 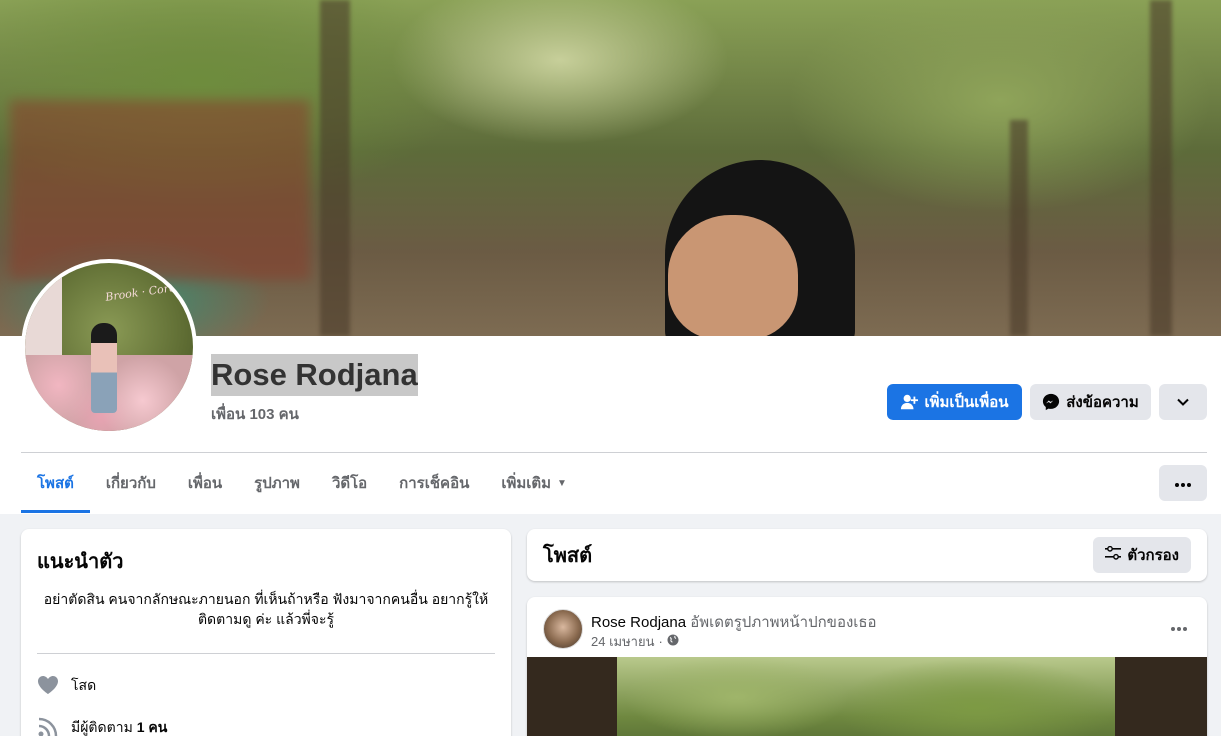 I want to click on add-friend-label: เพิ่มเป็นเพื่อน, so click(x=966, y=402).